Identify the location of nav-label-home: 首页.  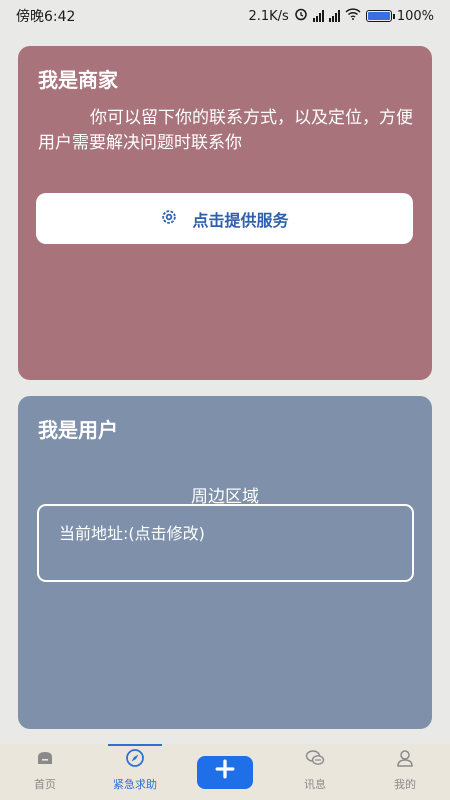
(45, 784).